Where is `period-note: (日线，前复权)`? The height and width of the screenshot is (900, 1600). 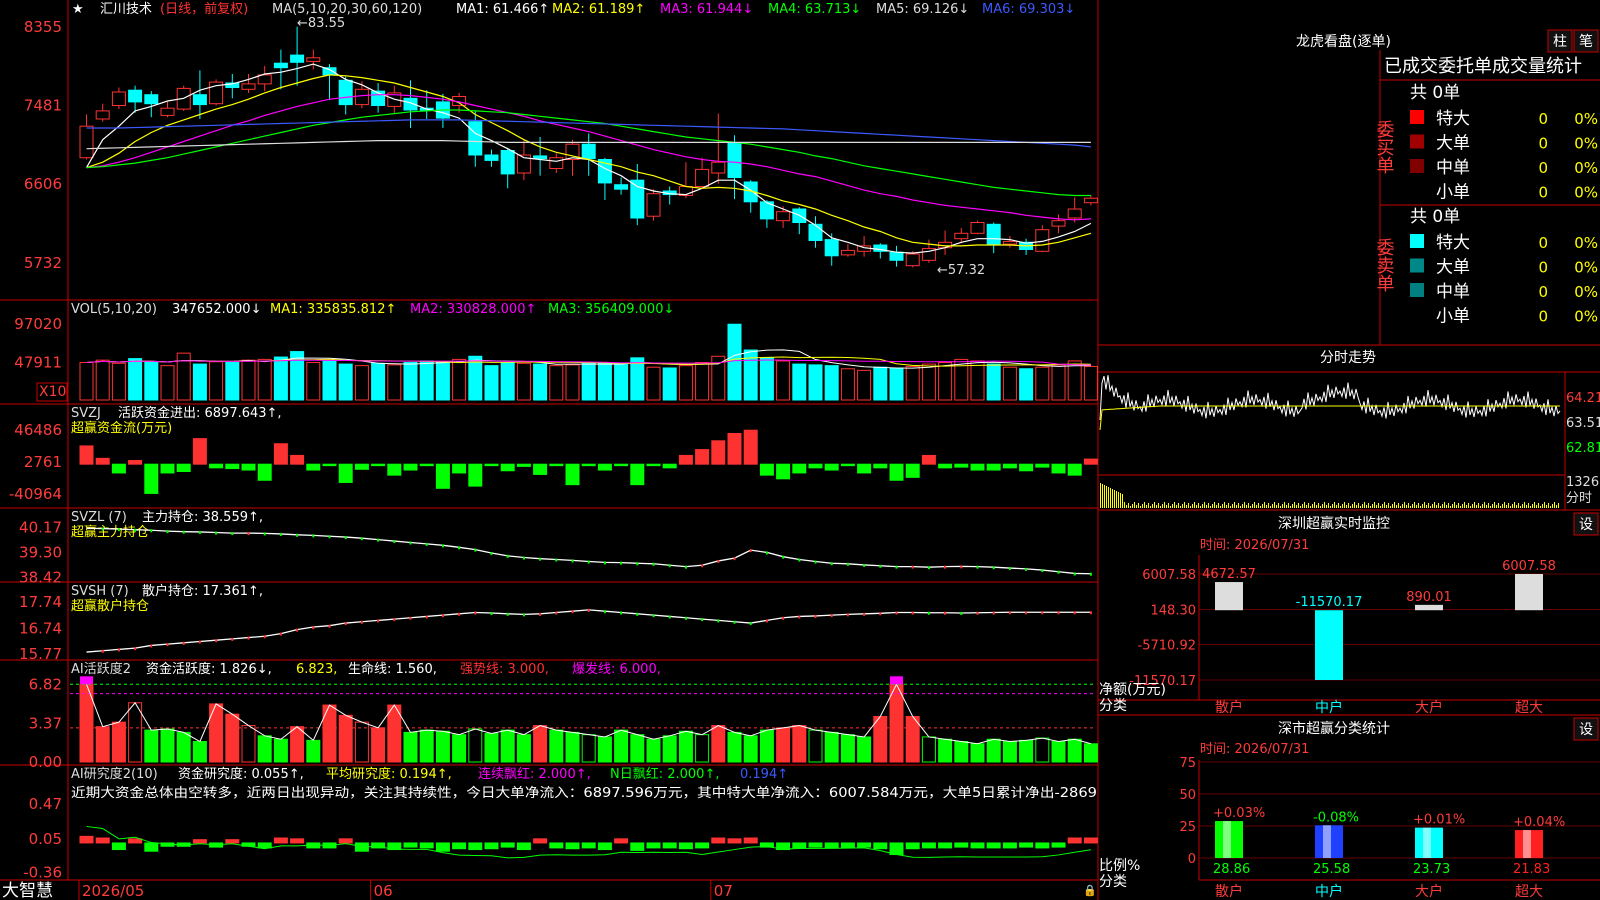 period-note: (日线，前复权) is located at coordinates (204, 9).